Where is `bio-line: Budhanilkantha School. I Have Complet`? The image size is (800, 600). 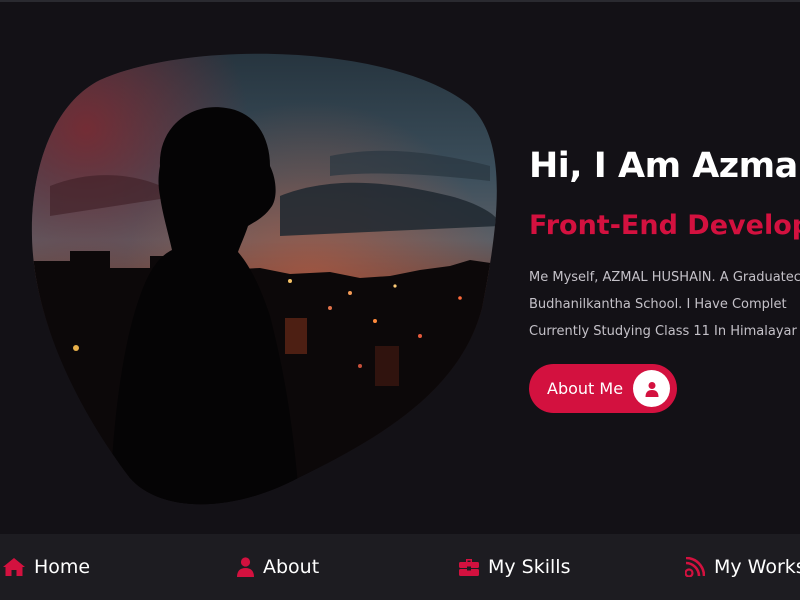 bio-line: Budhanilkantha School. I Have Complet is located at coordinates (658, 304).